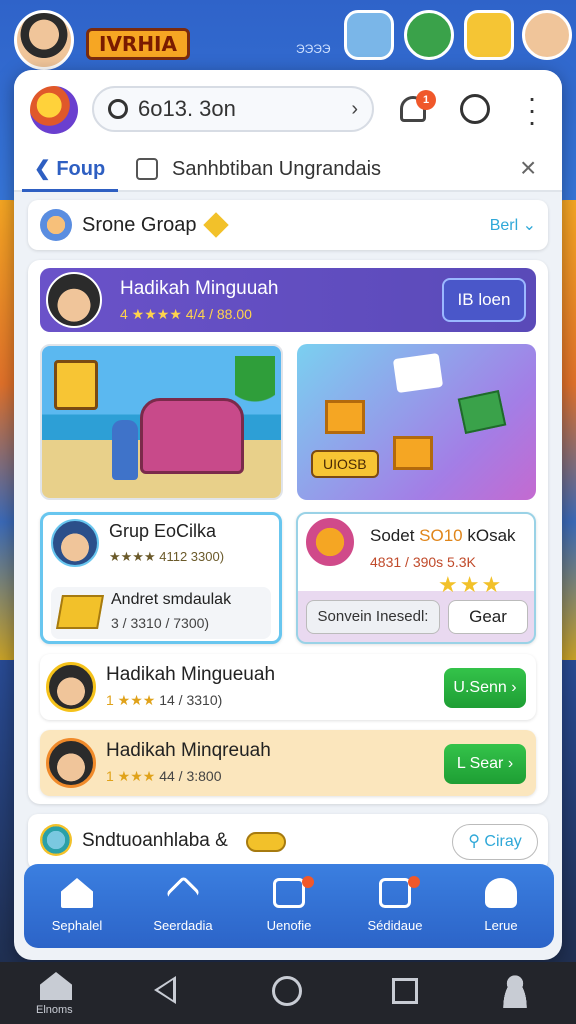 The width and height of the screenshot is (576, 1024). I want to click on close-icon: ×, so click(528, 168).